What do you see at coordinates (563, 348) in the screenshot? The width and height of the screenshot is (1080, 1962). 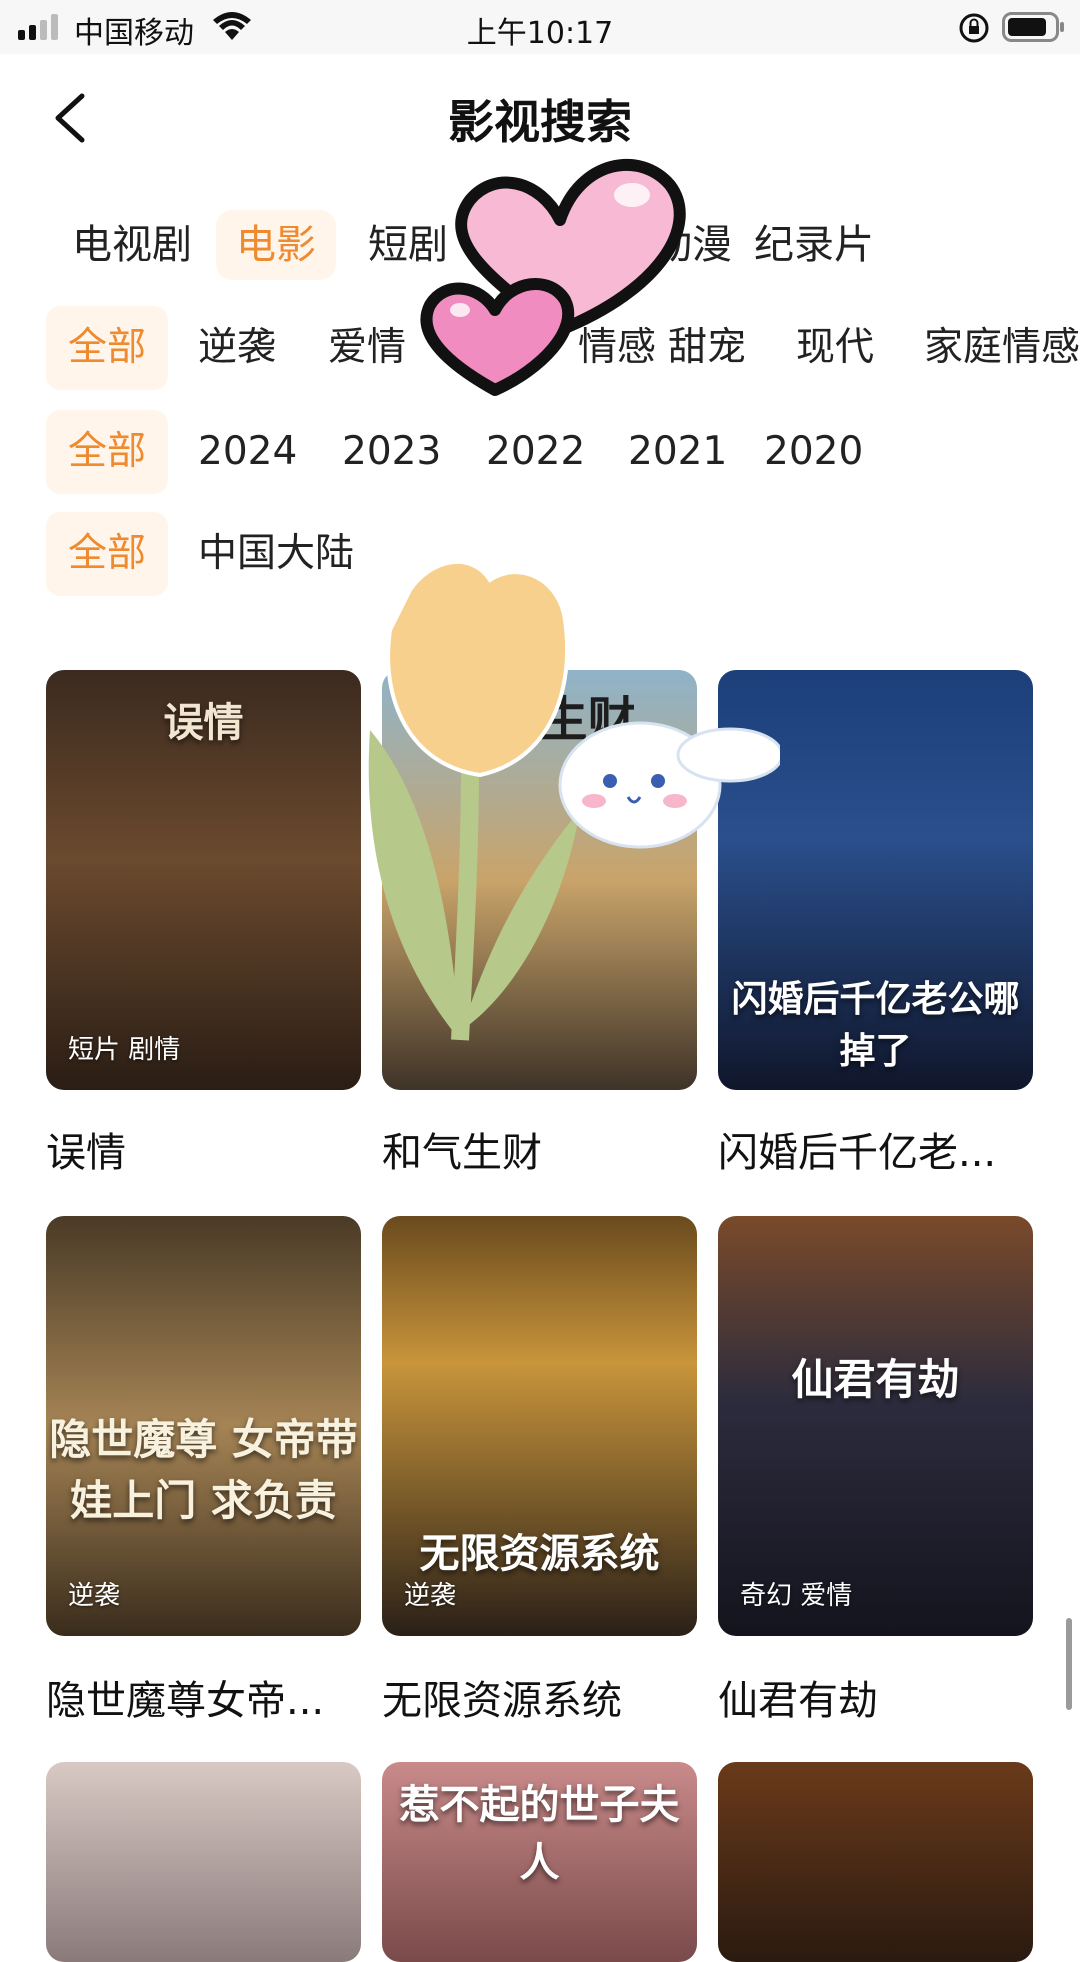 I see `genre-filter-row: 全部 逆袭 爱情 古装 情感 甜宠 现代 家庭情感` at bounding box center [563, 348].